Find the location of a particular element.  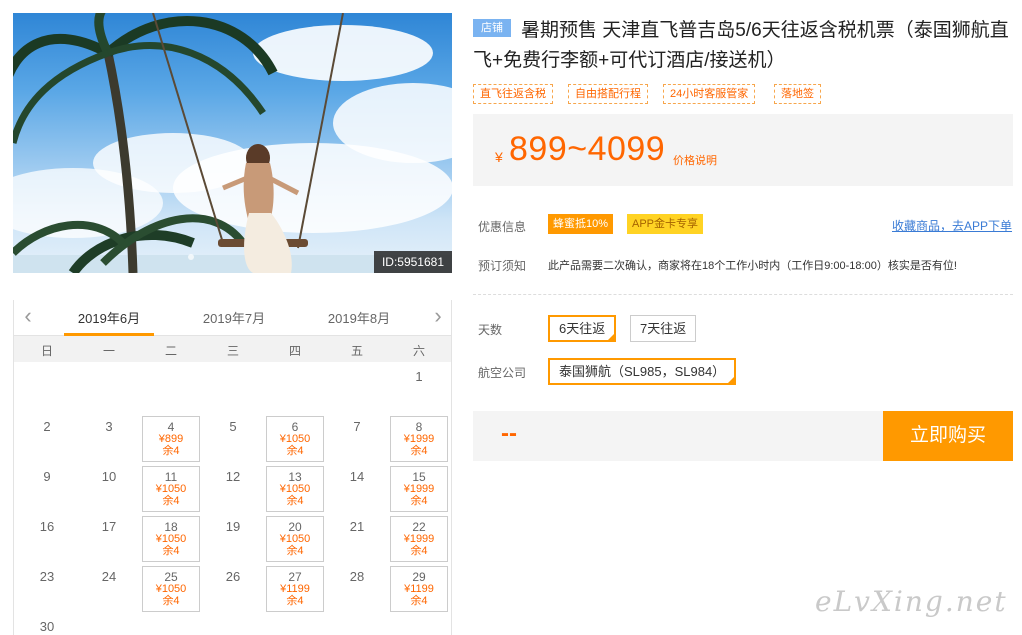

notice-label: 预订须知 is located at coordinates (502, 266).